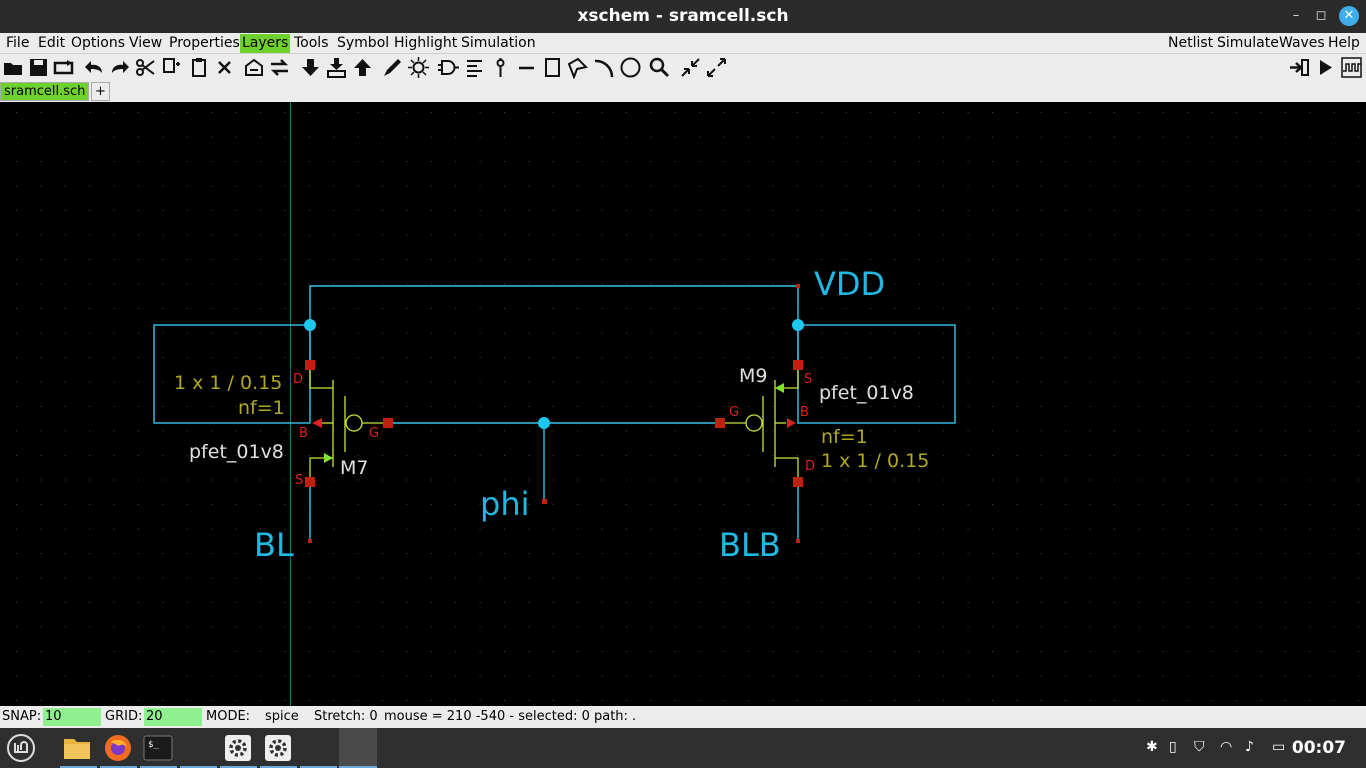  I want to click on rect-icon, so click(552, 67).